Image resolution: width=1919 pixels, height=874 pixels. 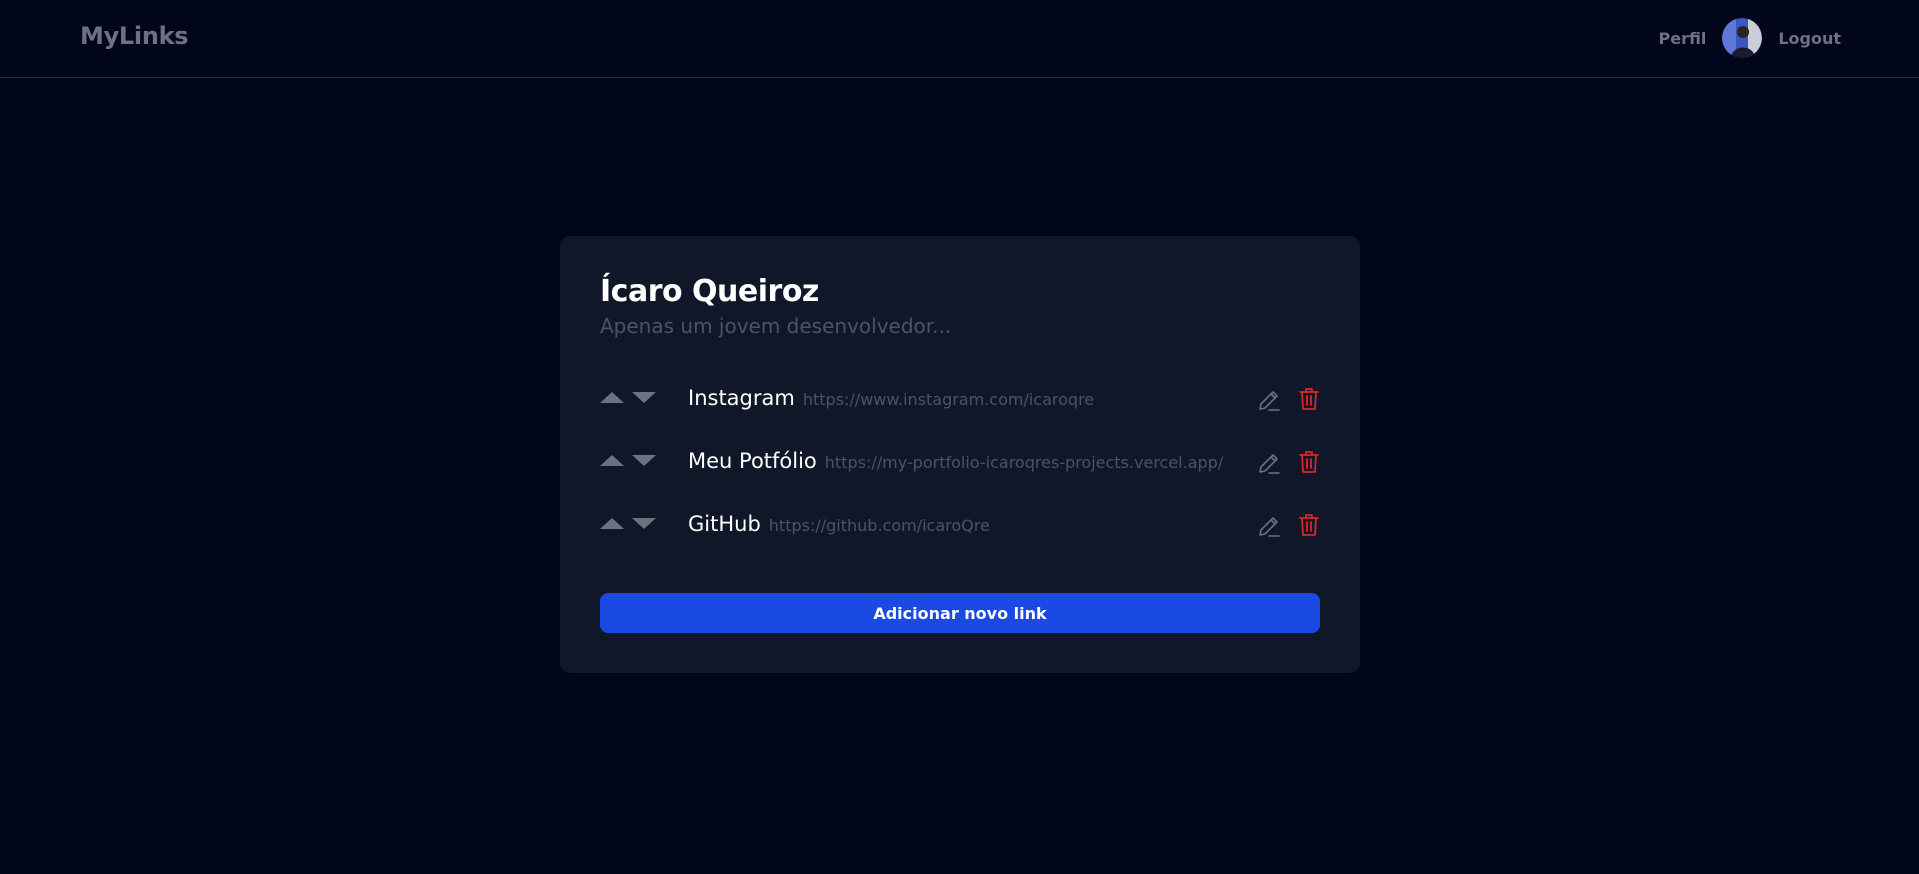 What do you see at coordinates (879, 525) in the screenshot?
I see `link-url: https://github.com/icaroQre` at bounding box center [879, 525].